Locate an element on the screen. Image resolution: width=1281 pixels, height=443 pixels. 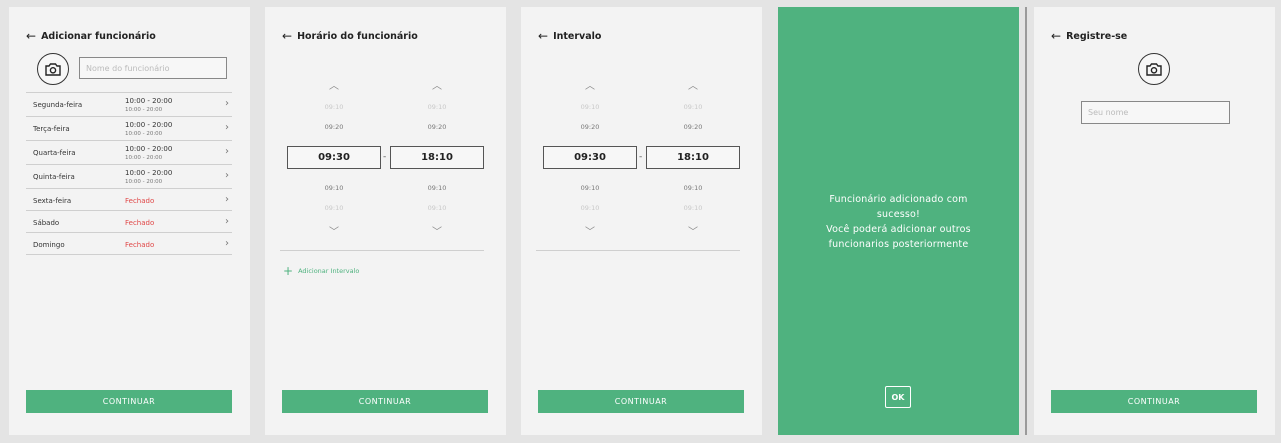
day-name: Sábado is located at coordinates (46, 223).